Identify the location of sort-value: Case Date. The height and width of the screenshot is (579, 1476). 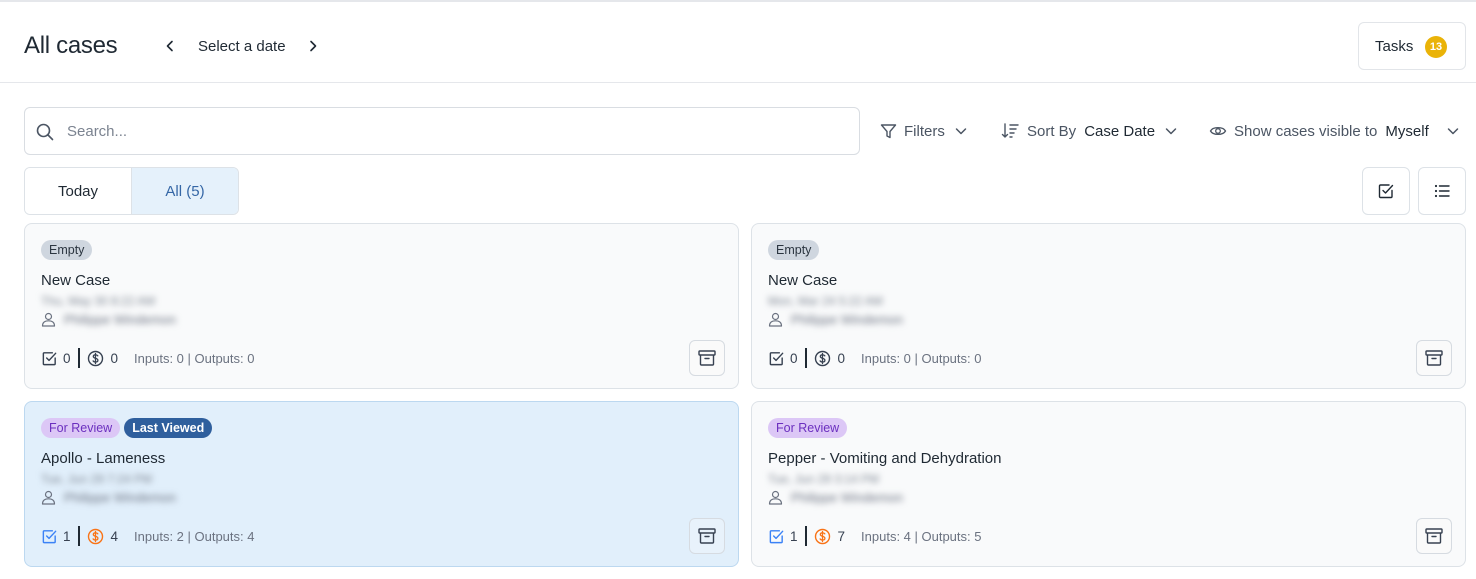
(1120, 131).